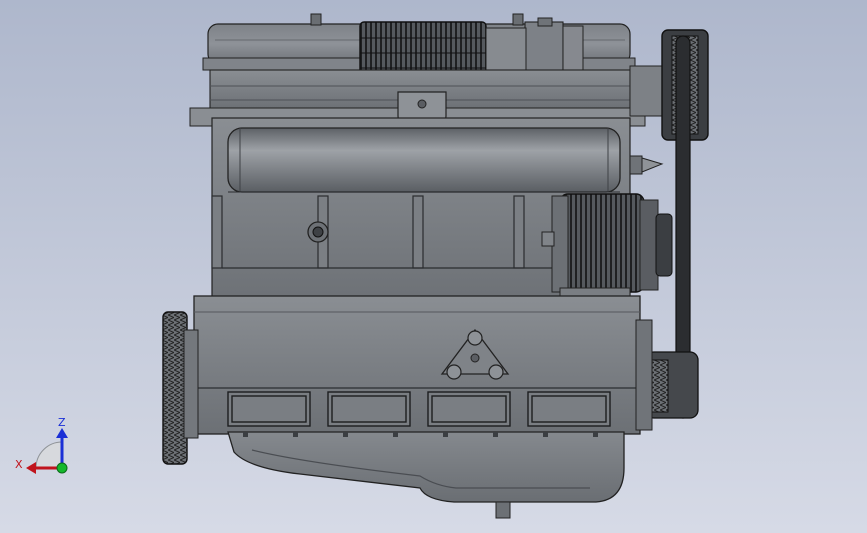 This screenshot has width=867, height=533. I want to click on crankshaft-pulley, so click(672, 385).